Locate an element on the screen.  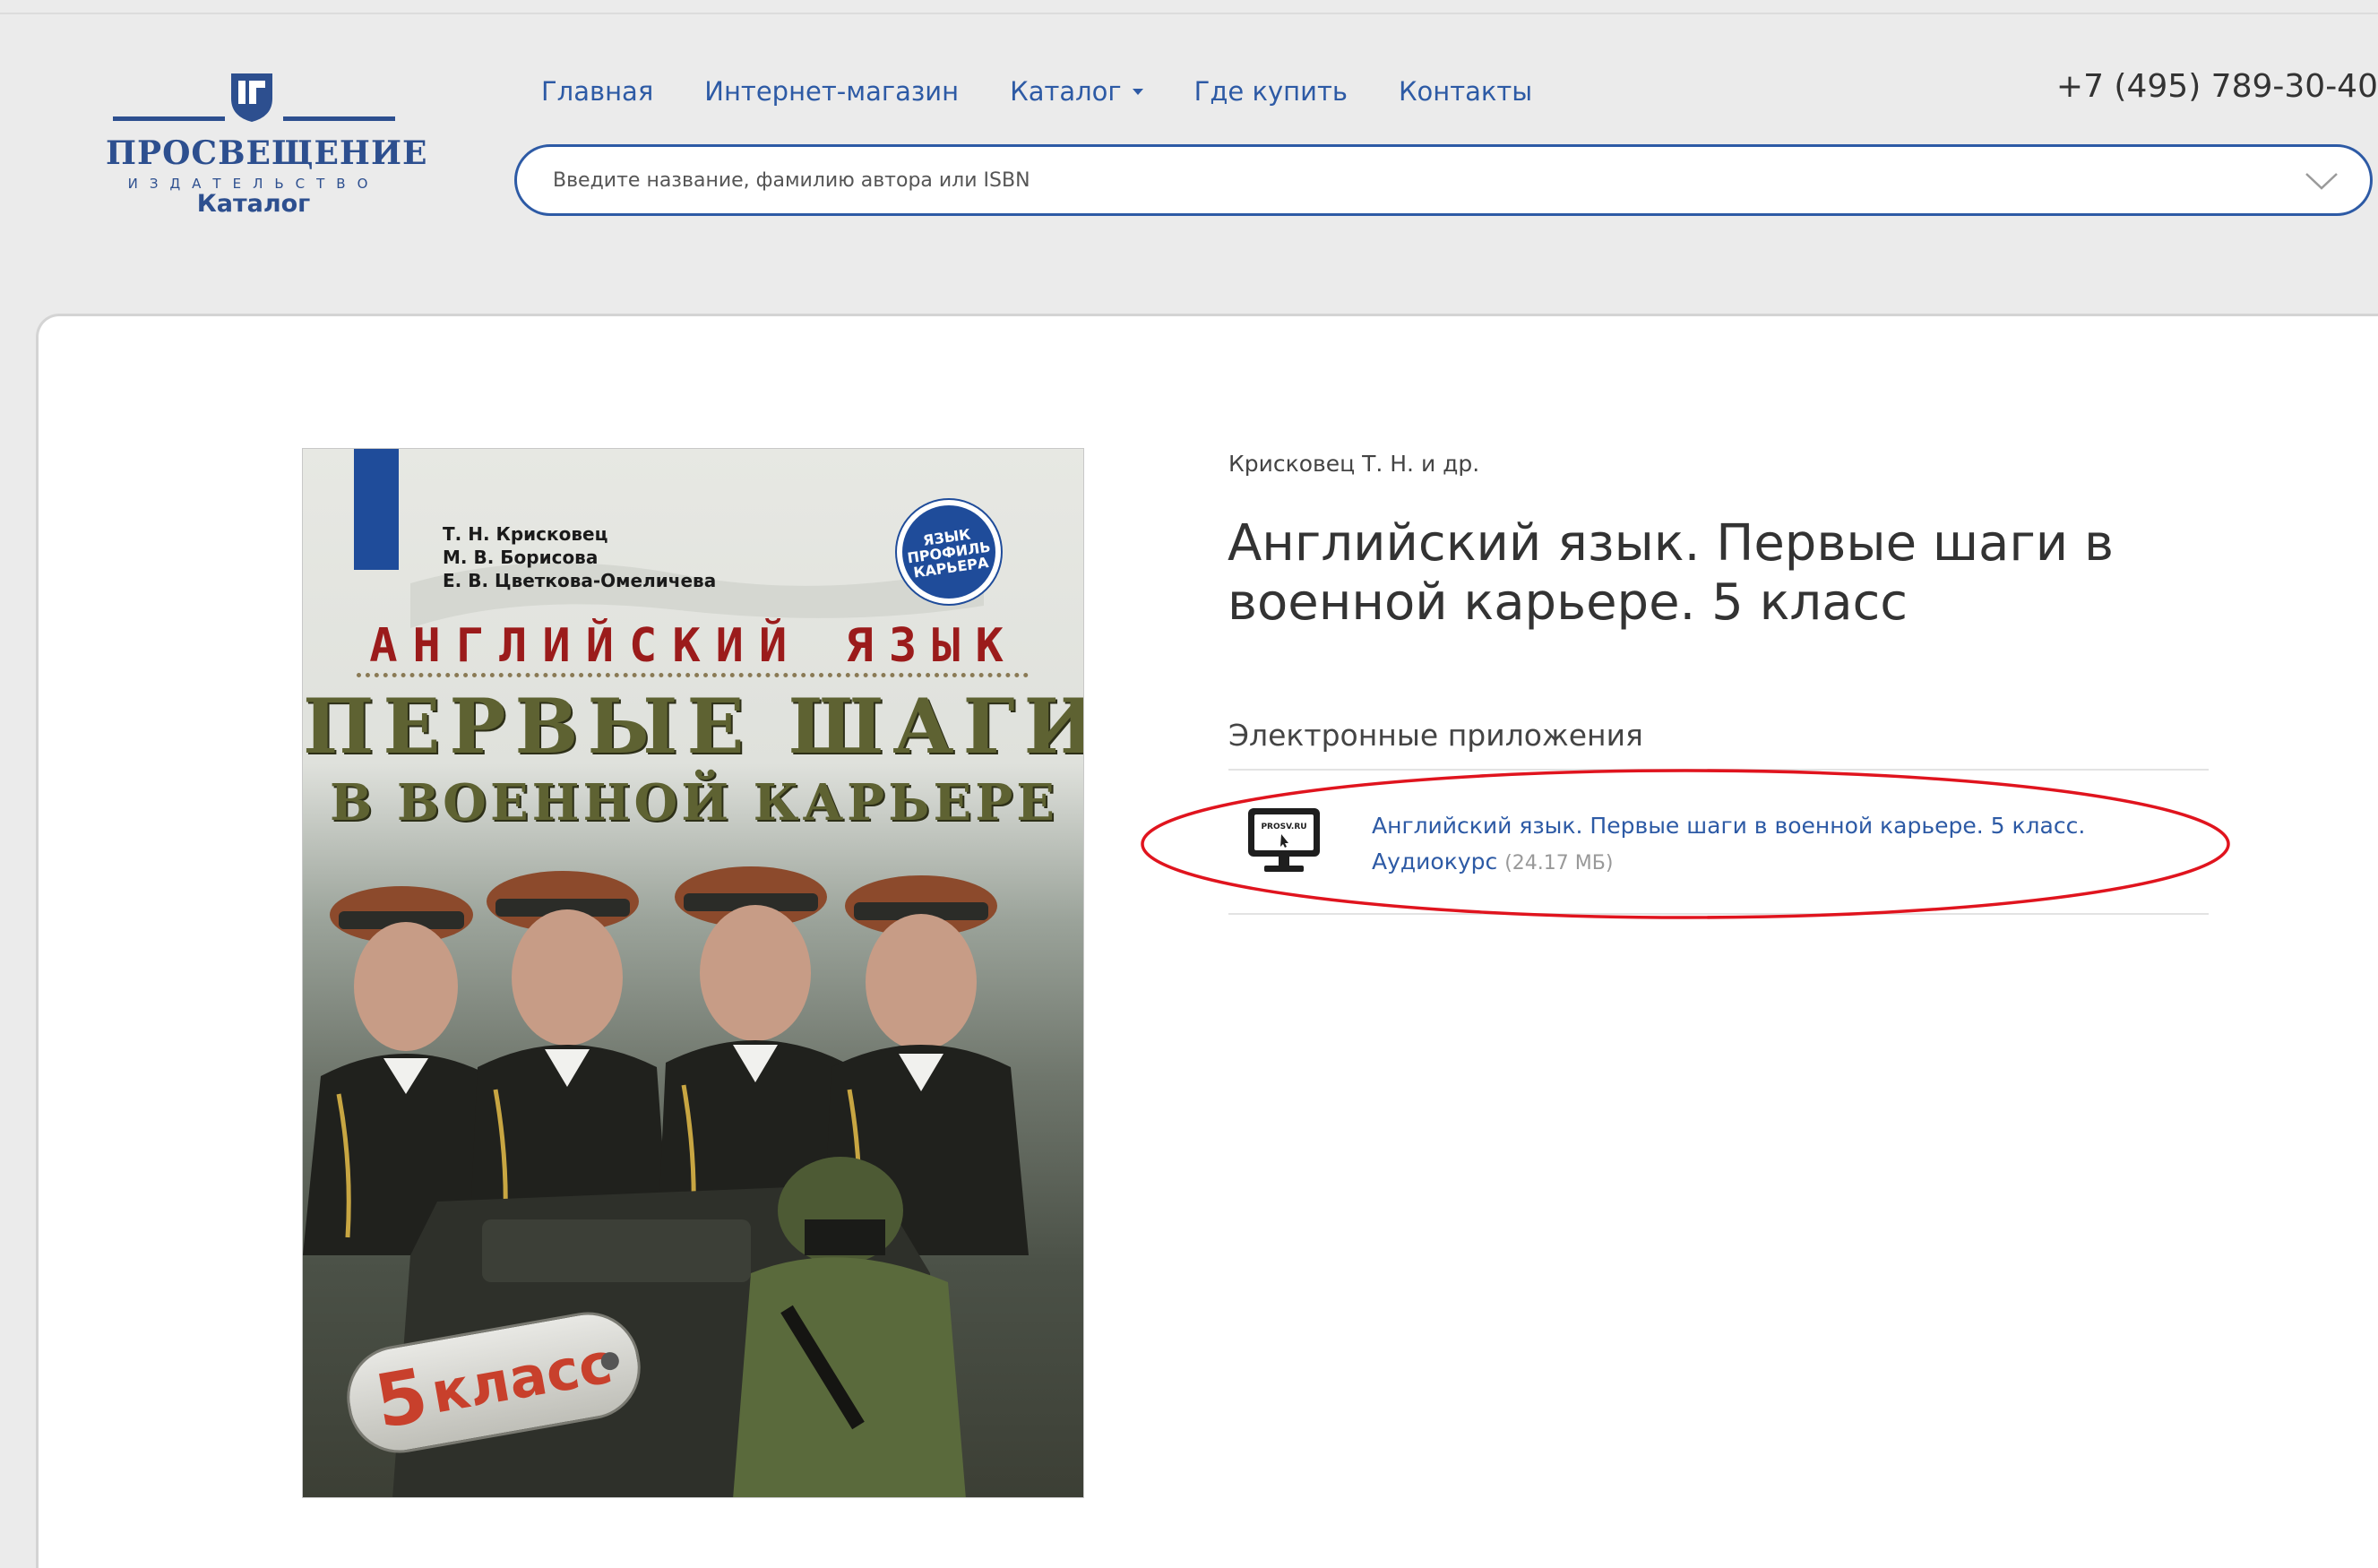
logo-emblem-icon is located at coordinates (251, 98).